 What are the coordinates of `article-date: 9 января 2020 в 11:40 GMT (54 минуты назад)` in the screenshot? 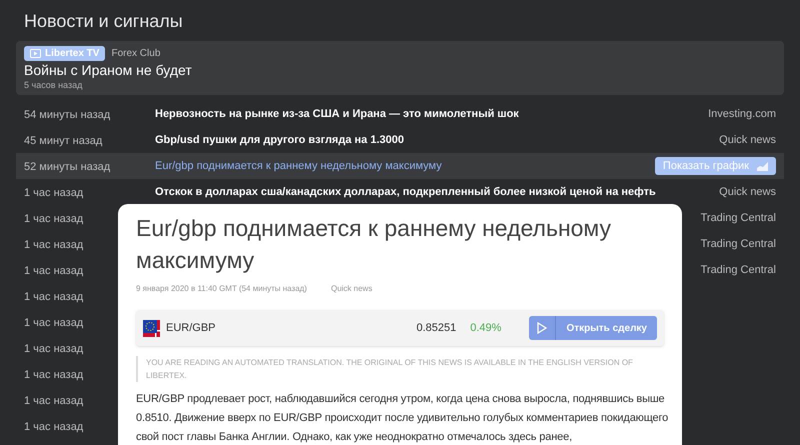 It's located at (221, 289).